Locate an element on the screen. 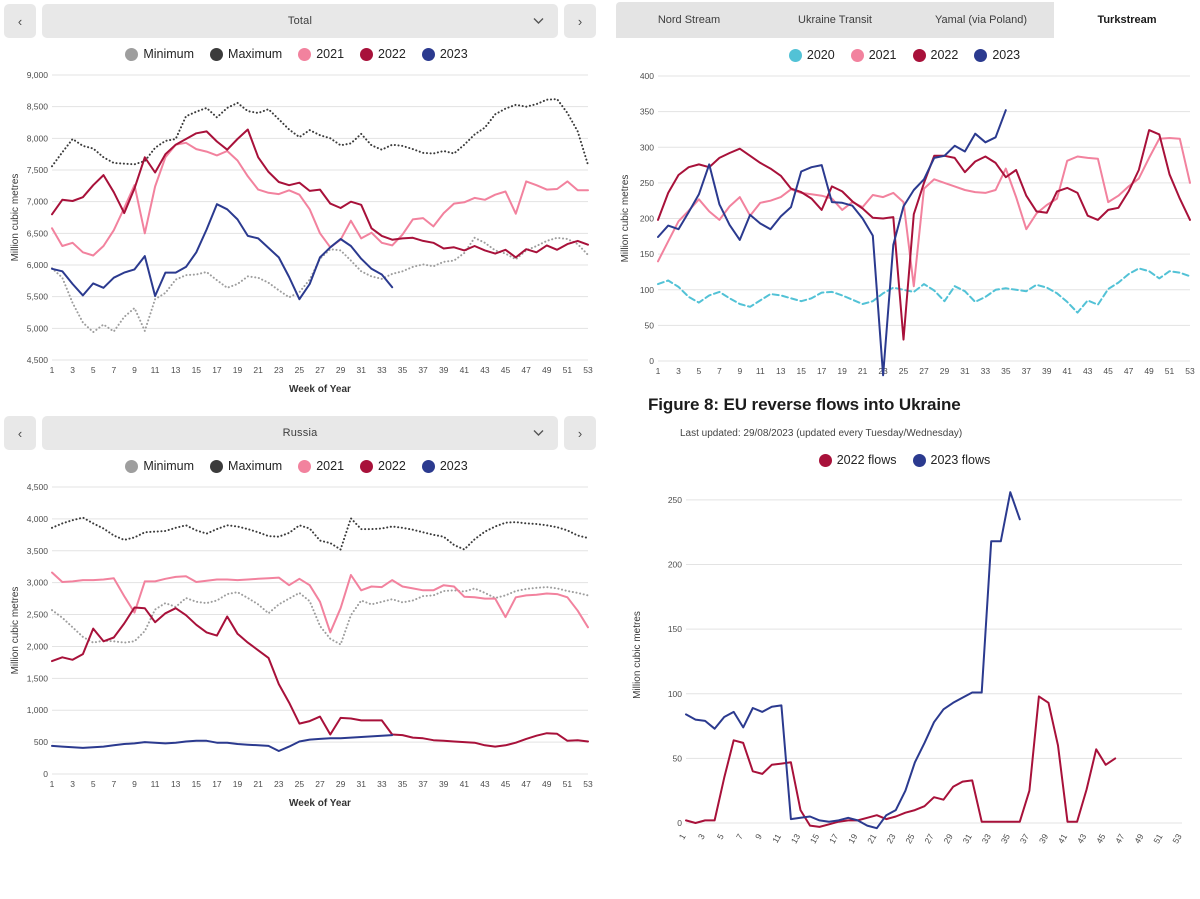  russia-dropdown: Russia is located at coordinates (300, 433).